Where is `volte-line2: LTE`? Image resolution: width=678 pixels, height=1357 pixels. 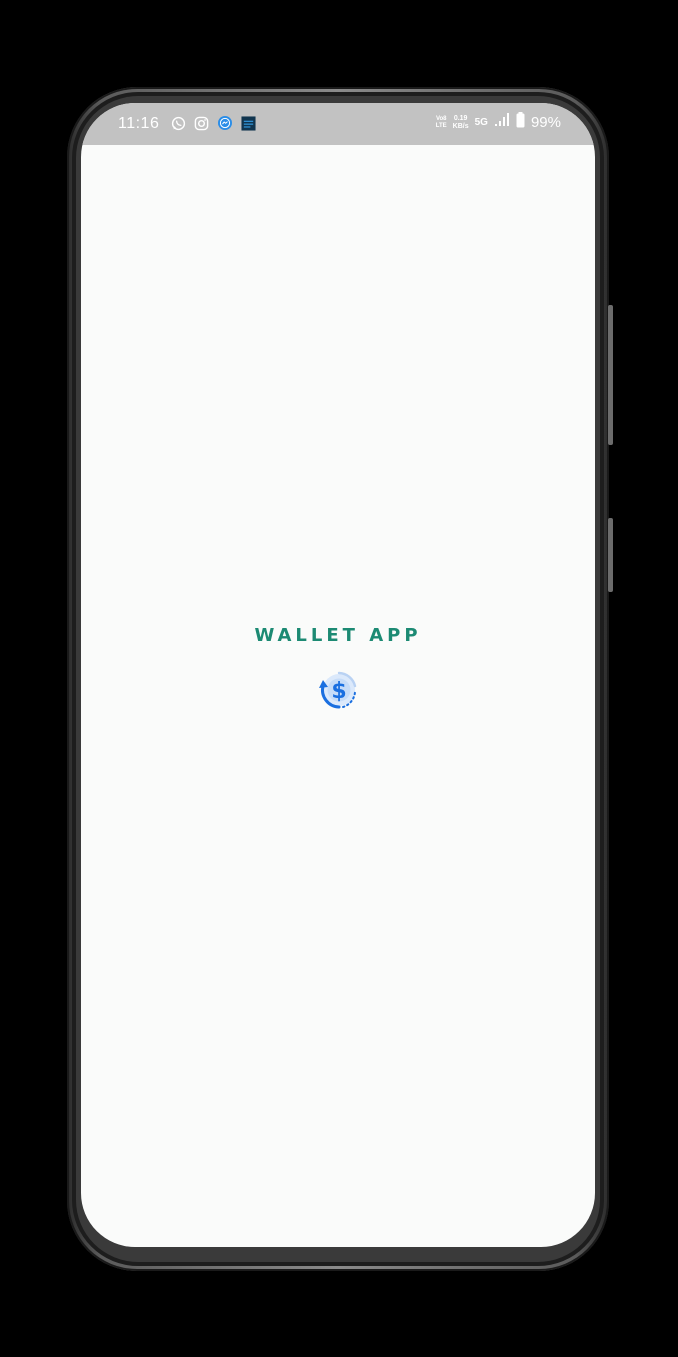
volte-line2: LTE is located at coordinates (441, 125).